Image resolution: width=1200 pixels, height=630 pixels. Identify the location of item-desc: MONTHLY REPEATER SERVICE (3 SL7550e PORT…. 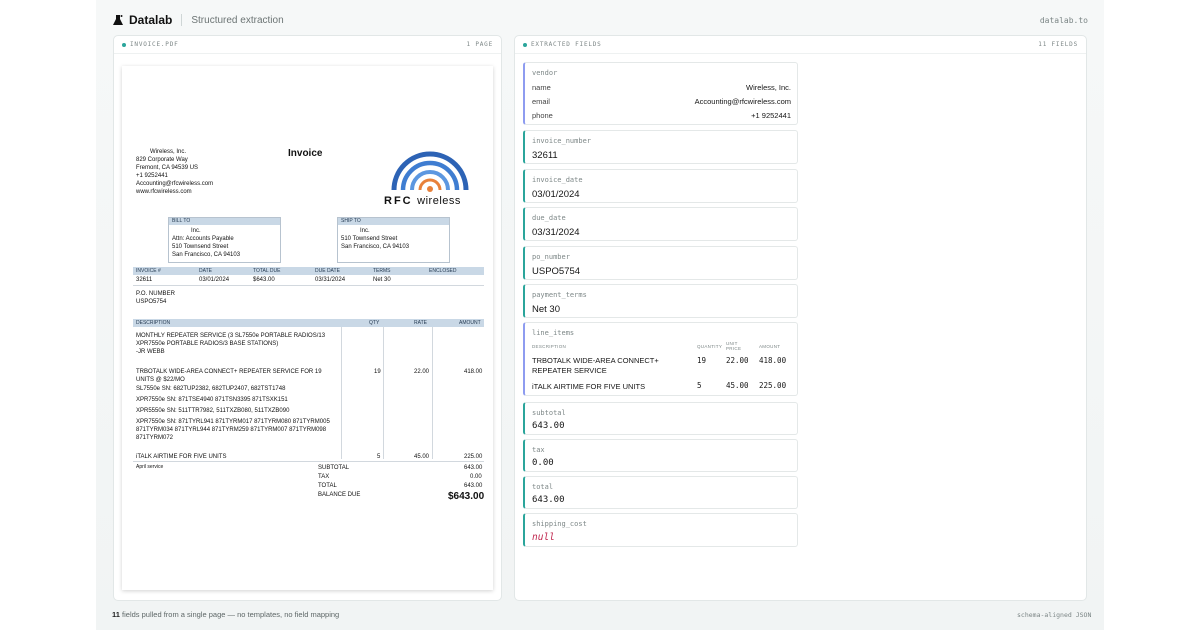
(231, 336).